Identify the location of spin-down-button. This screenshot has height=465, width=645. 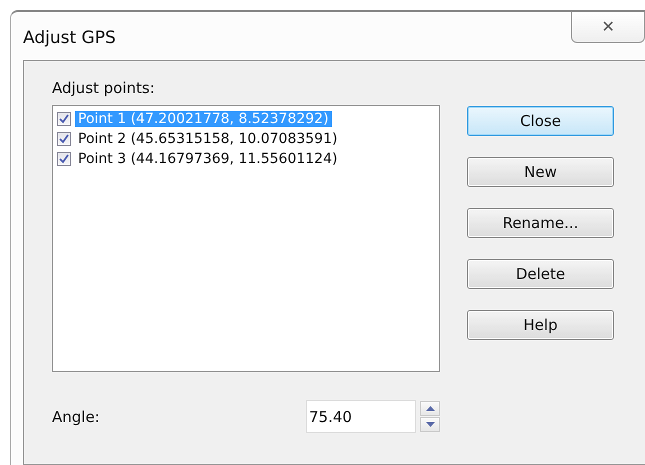
(430, 424).